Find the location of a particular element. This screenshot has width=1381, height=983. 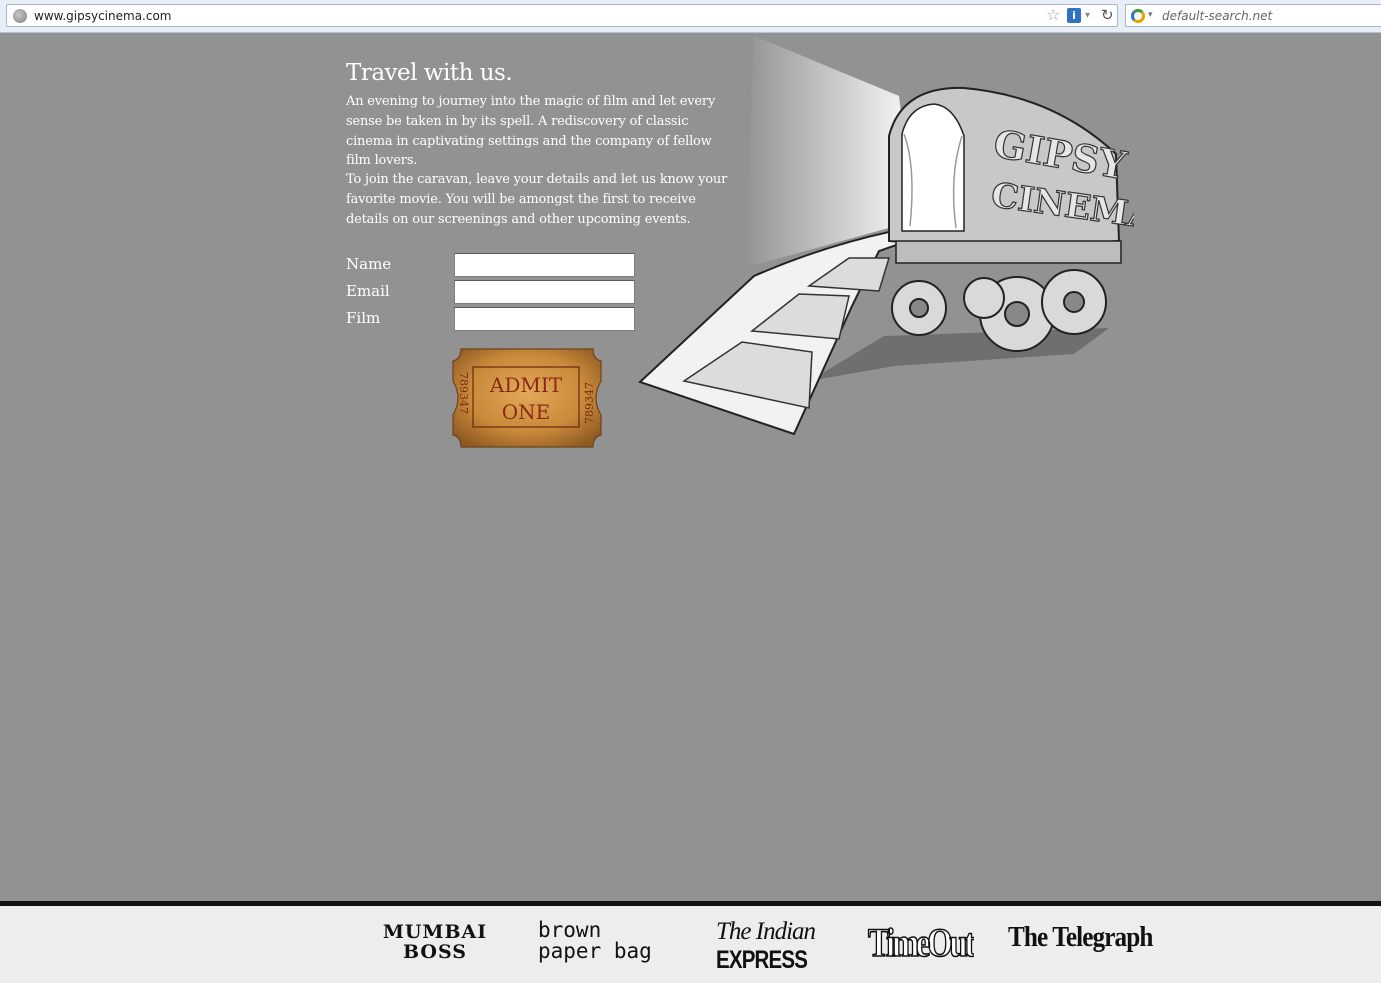

globe-icon is located at coordinates (20, 16).